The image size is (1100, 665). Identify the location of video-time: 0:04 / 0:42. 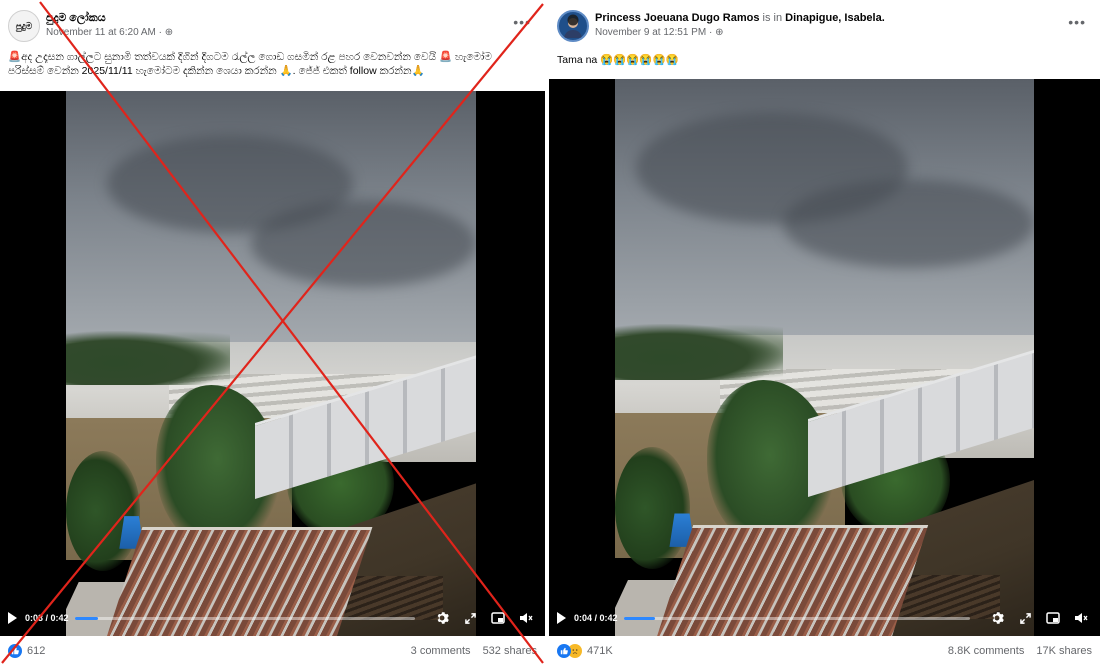
(596, 618).